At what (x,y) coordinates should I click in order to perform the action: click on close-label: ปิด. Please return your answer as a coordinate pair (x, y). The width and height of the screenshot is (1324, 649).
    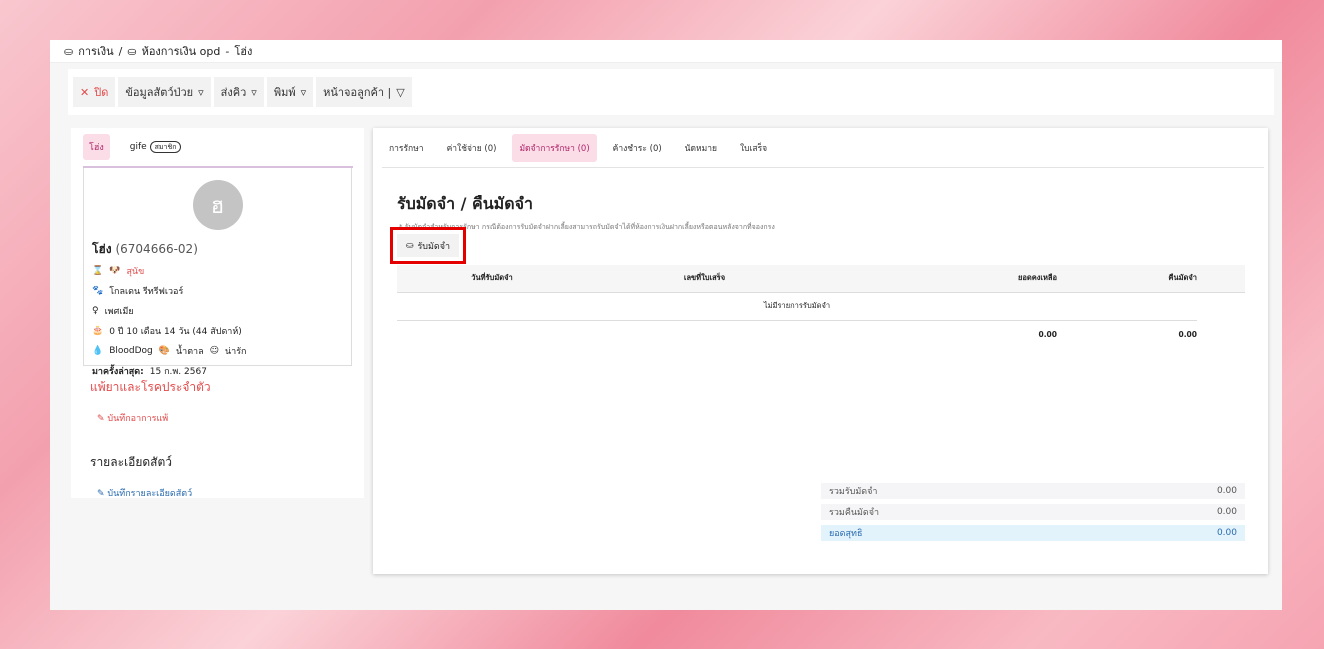
    Looking at the image, I should click on (101, 92).